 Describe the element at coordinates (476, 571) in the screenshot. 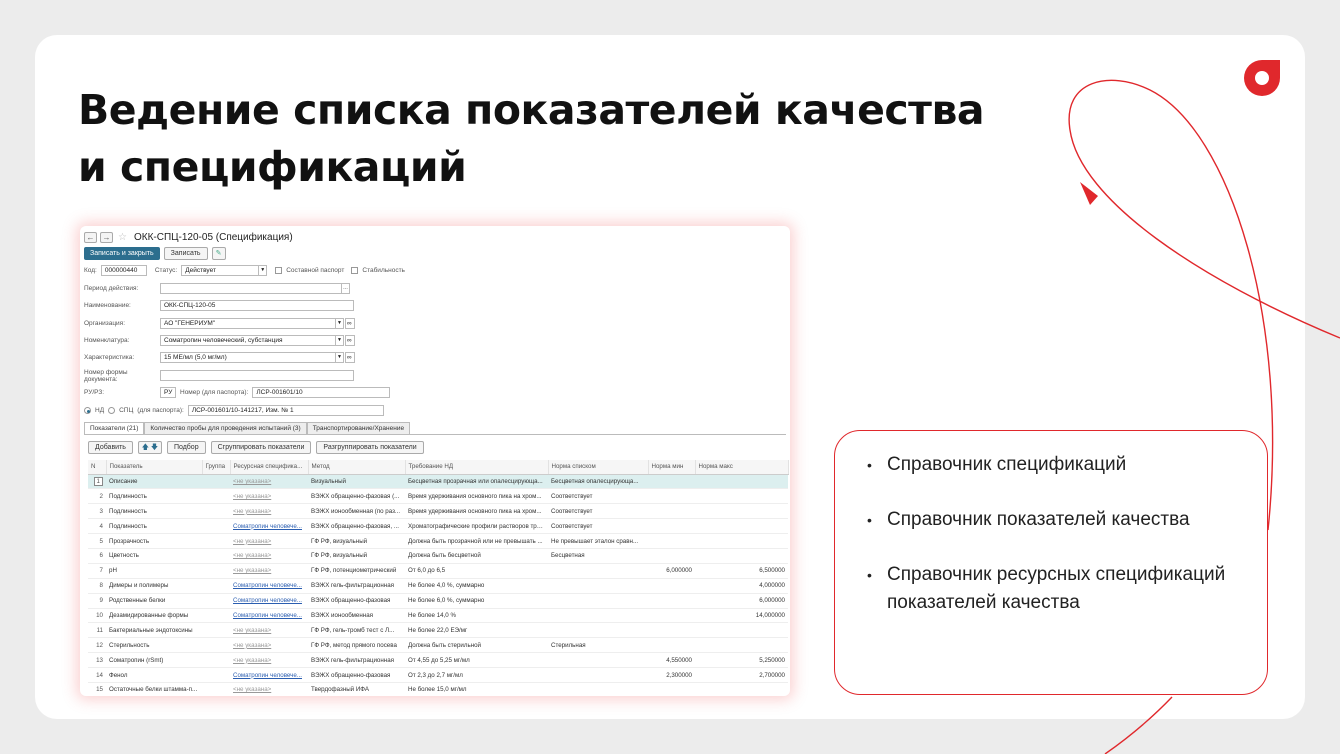

I see `row-requirement: От 6,0 до 6,5` at that location.